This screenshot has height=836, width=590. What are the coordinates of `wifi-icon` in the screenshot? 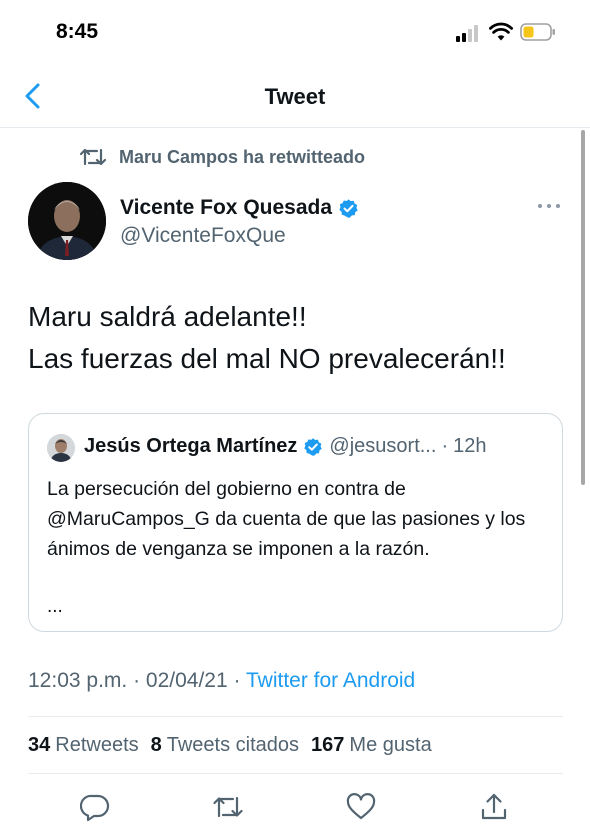 It's located at (501, 31).